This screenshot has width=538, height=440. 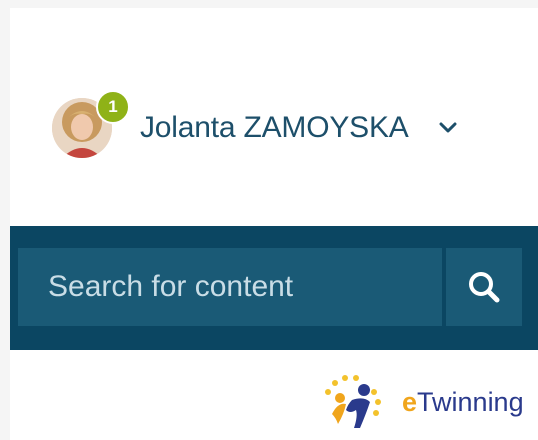 What do you see at coordinates (113, 107) in the screenshot?
I see `notification-badge: 1` at bounding box center [113, 107].